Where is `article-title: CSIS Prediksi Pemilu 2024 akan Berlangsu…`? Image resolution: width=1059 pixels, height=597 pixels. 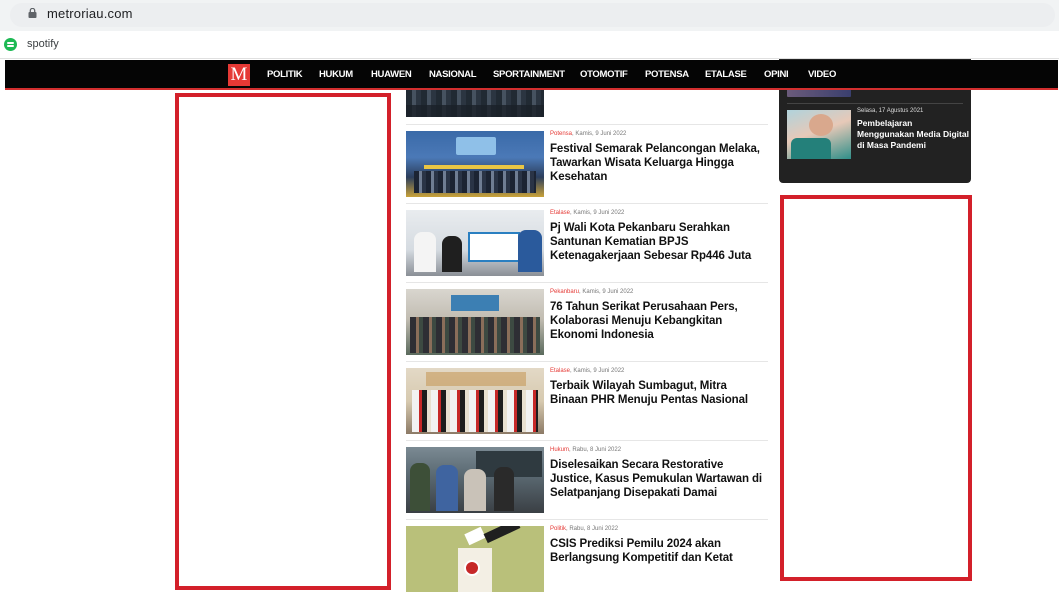
article-title: CSIS Prediksi Pemilu 2024 akan Berlangsu… is located at coordinates (658, 551).